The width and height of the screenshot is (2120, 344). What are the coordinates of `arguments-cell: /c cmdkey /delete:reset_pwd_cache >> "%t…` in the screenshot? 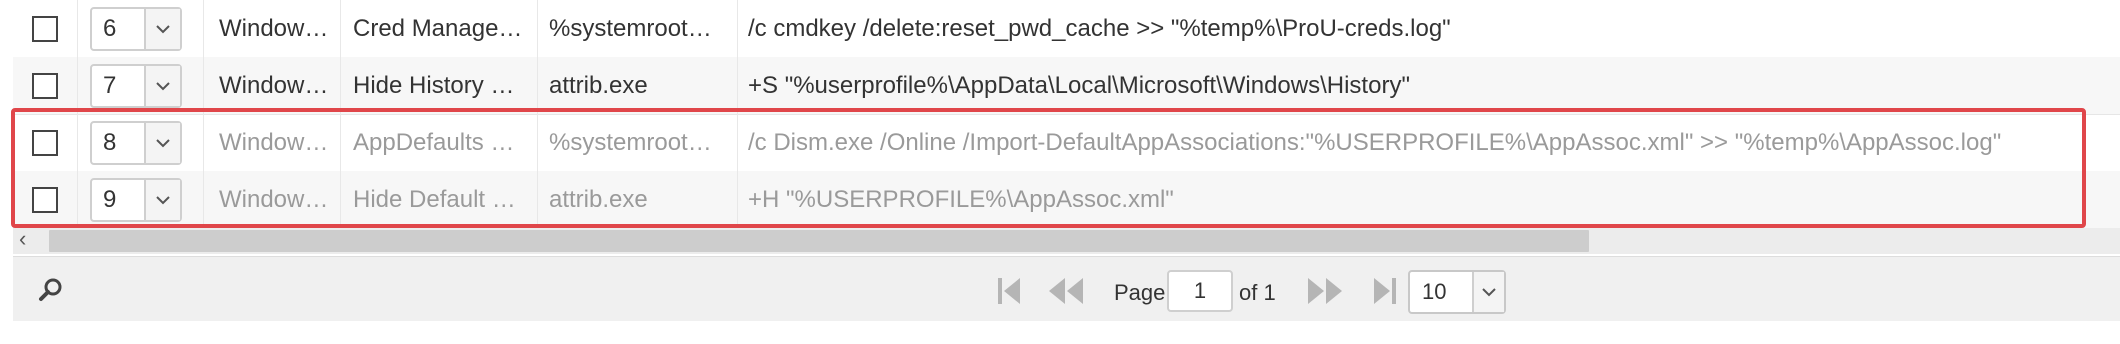 It's located at (1099, 28).